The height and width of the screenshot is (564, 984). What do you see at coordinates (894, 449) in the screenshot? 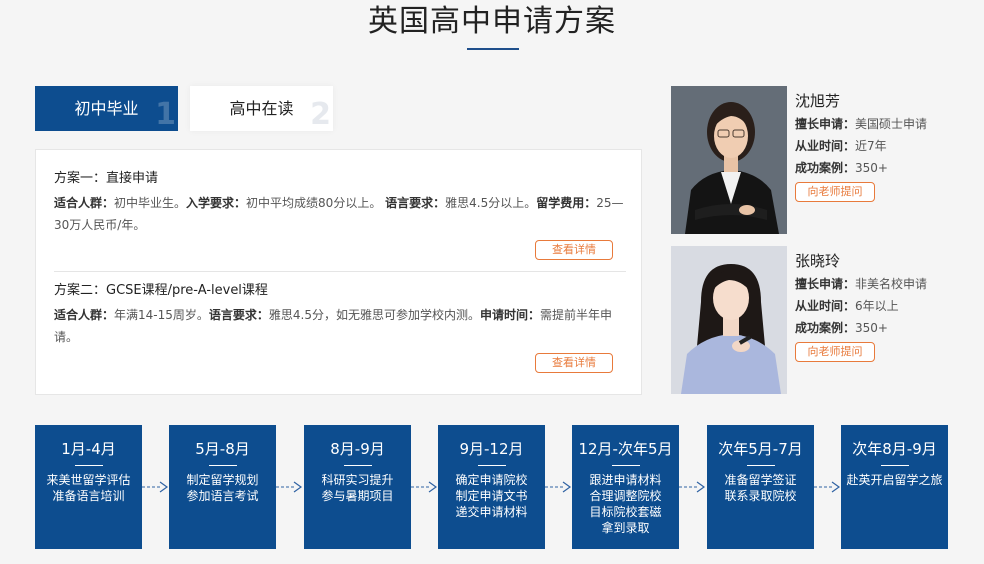
I see `step-period: 次年8月-9月` at bounding box center [894, 449].